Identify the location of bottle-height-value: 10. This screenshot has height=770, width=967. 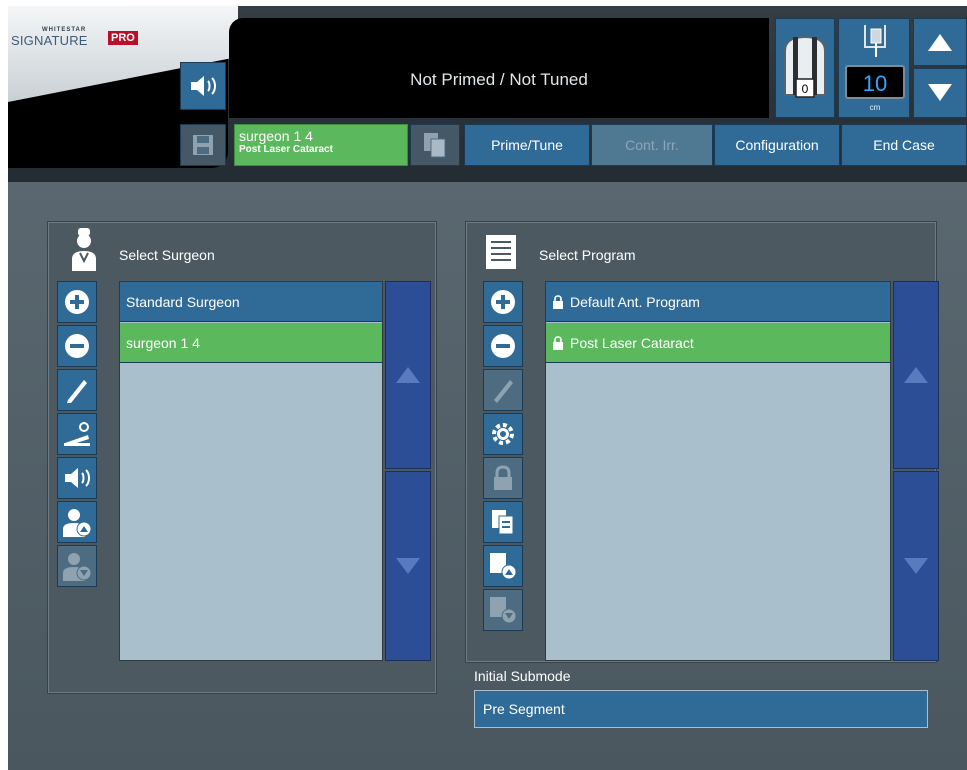
(875, 82).